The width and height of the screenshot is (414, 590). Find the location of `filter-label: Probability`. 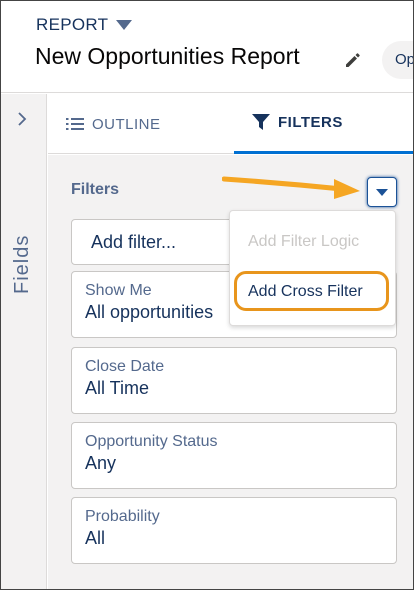

filter-label: Probability is located at coordinates (122, 516).